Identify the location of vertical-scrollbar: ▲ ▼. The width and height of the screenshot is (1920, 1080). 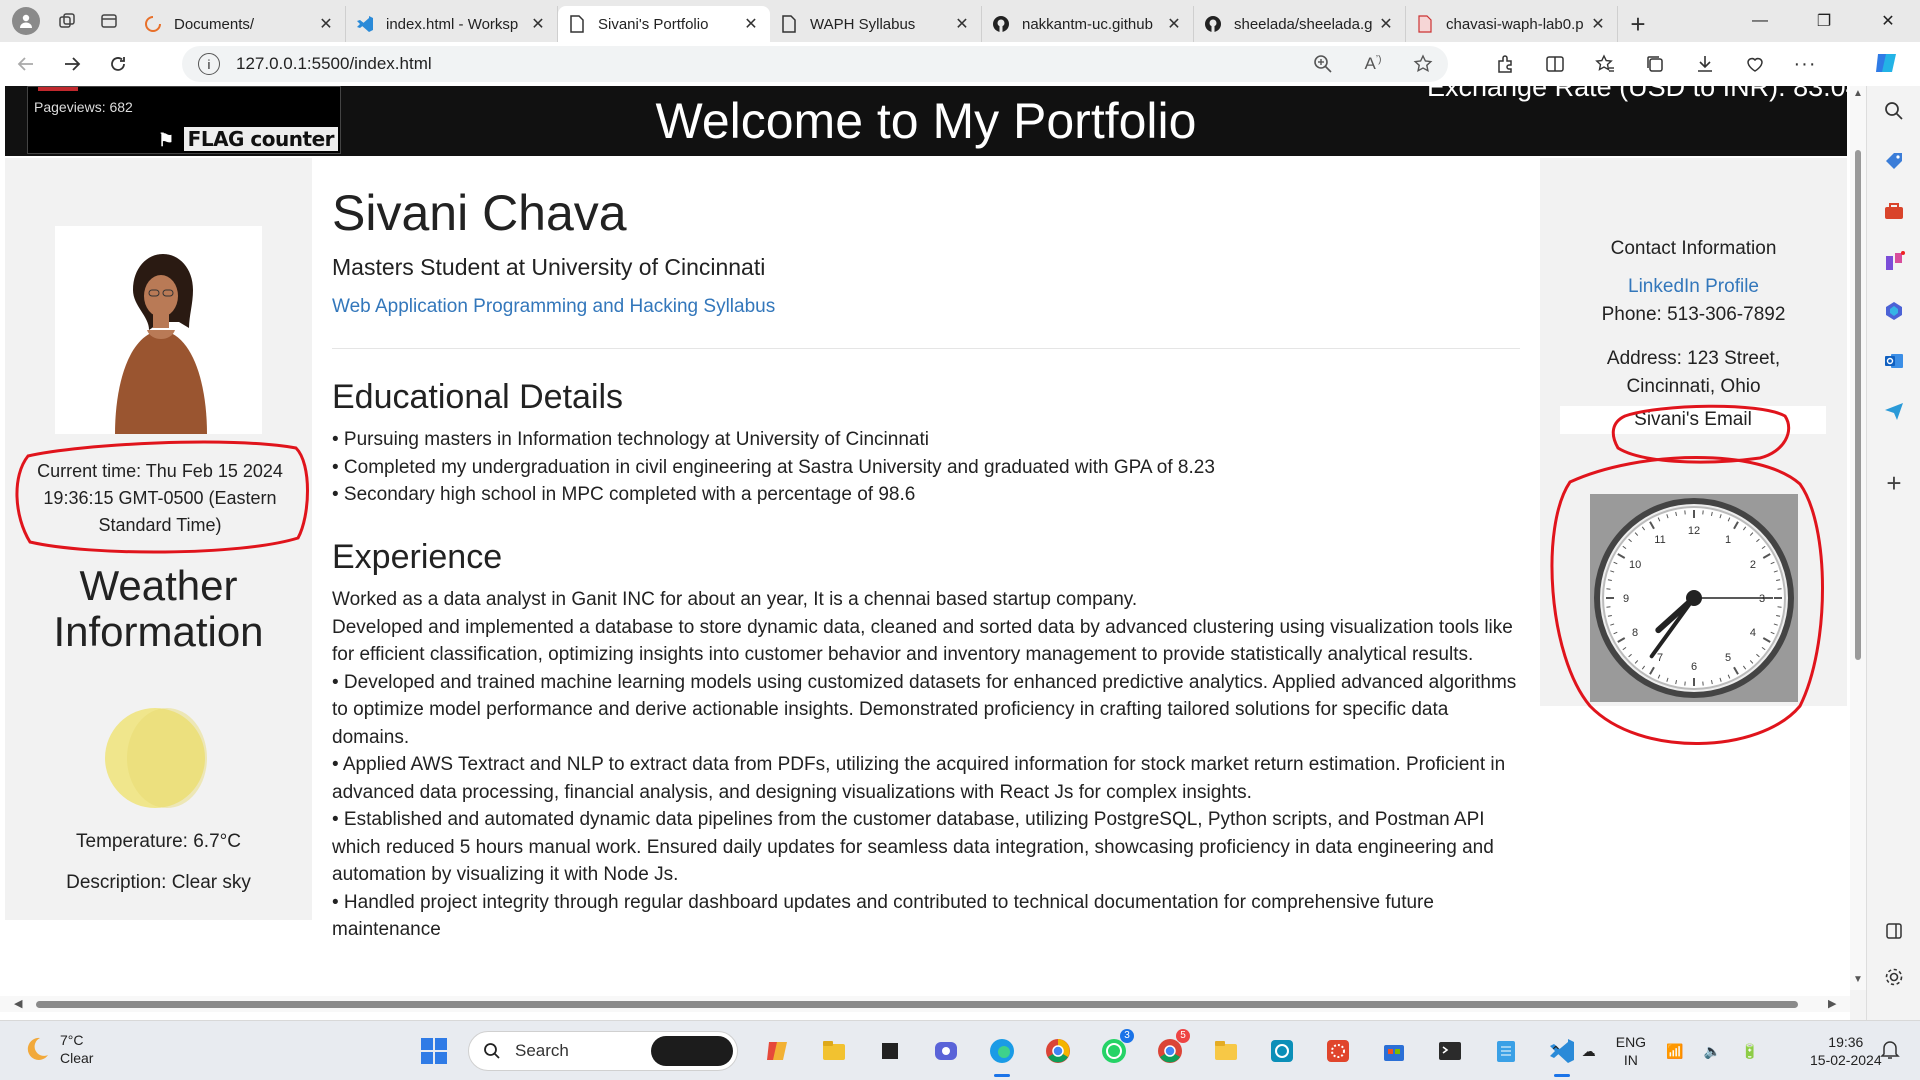
(1858, 538).